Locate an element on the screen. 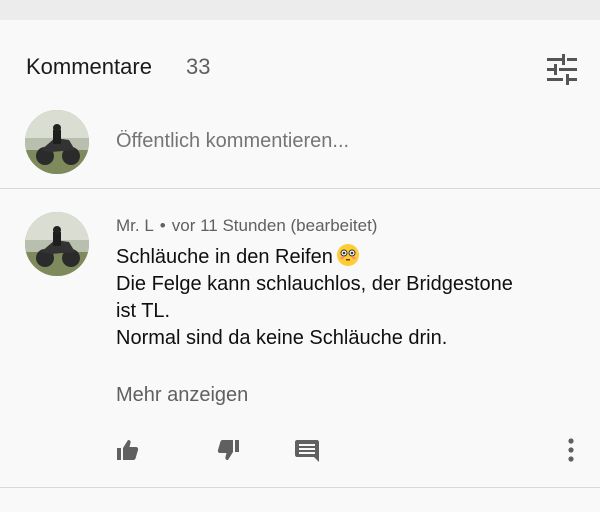  reply-button is located at coordinates (307, 450).